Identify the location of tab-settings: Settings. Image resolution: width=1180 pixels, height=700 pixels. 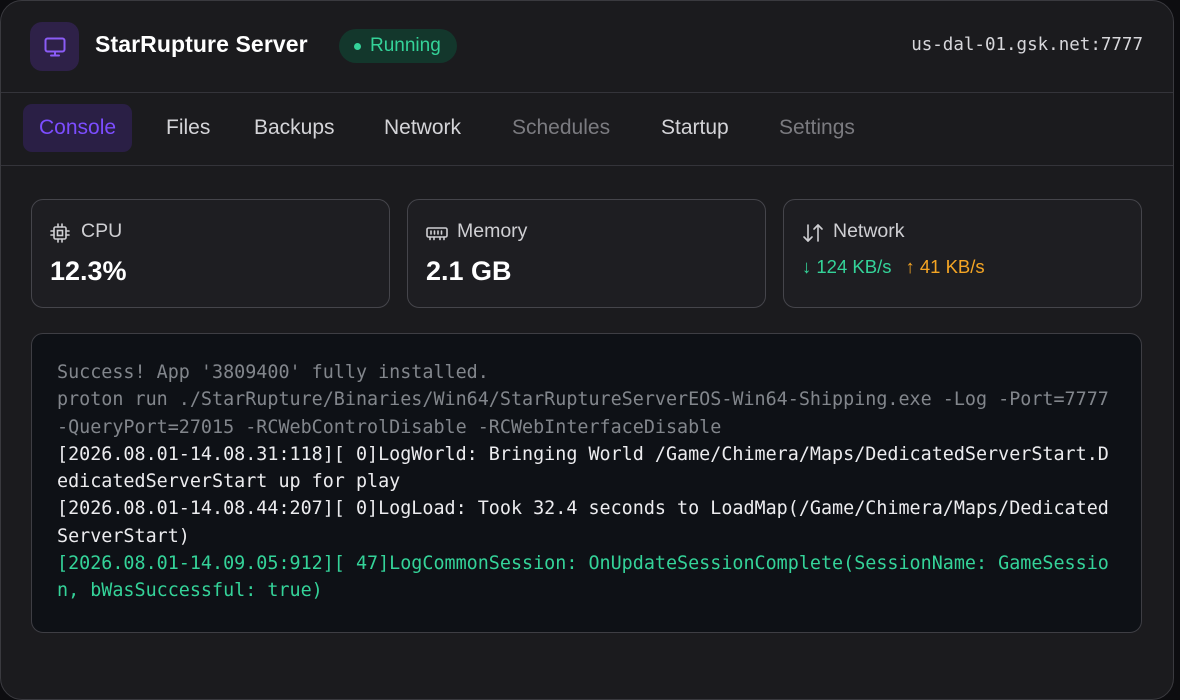
(817, 128).